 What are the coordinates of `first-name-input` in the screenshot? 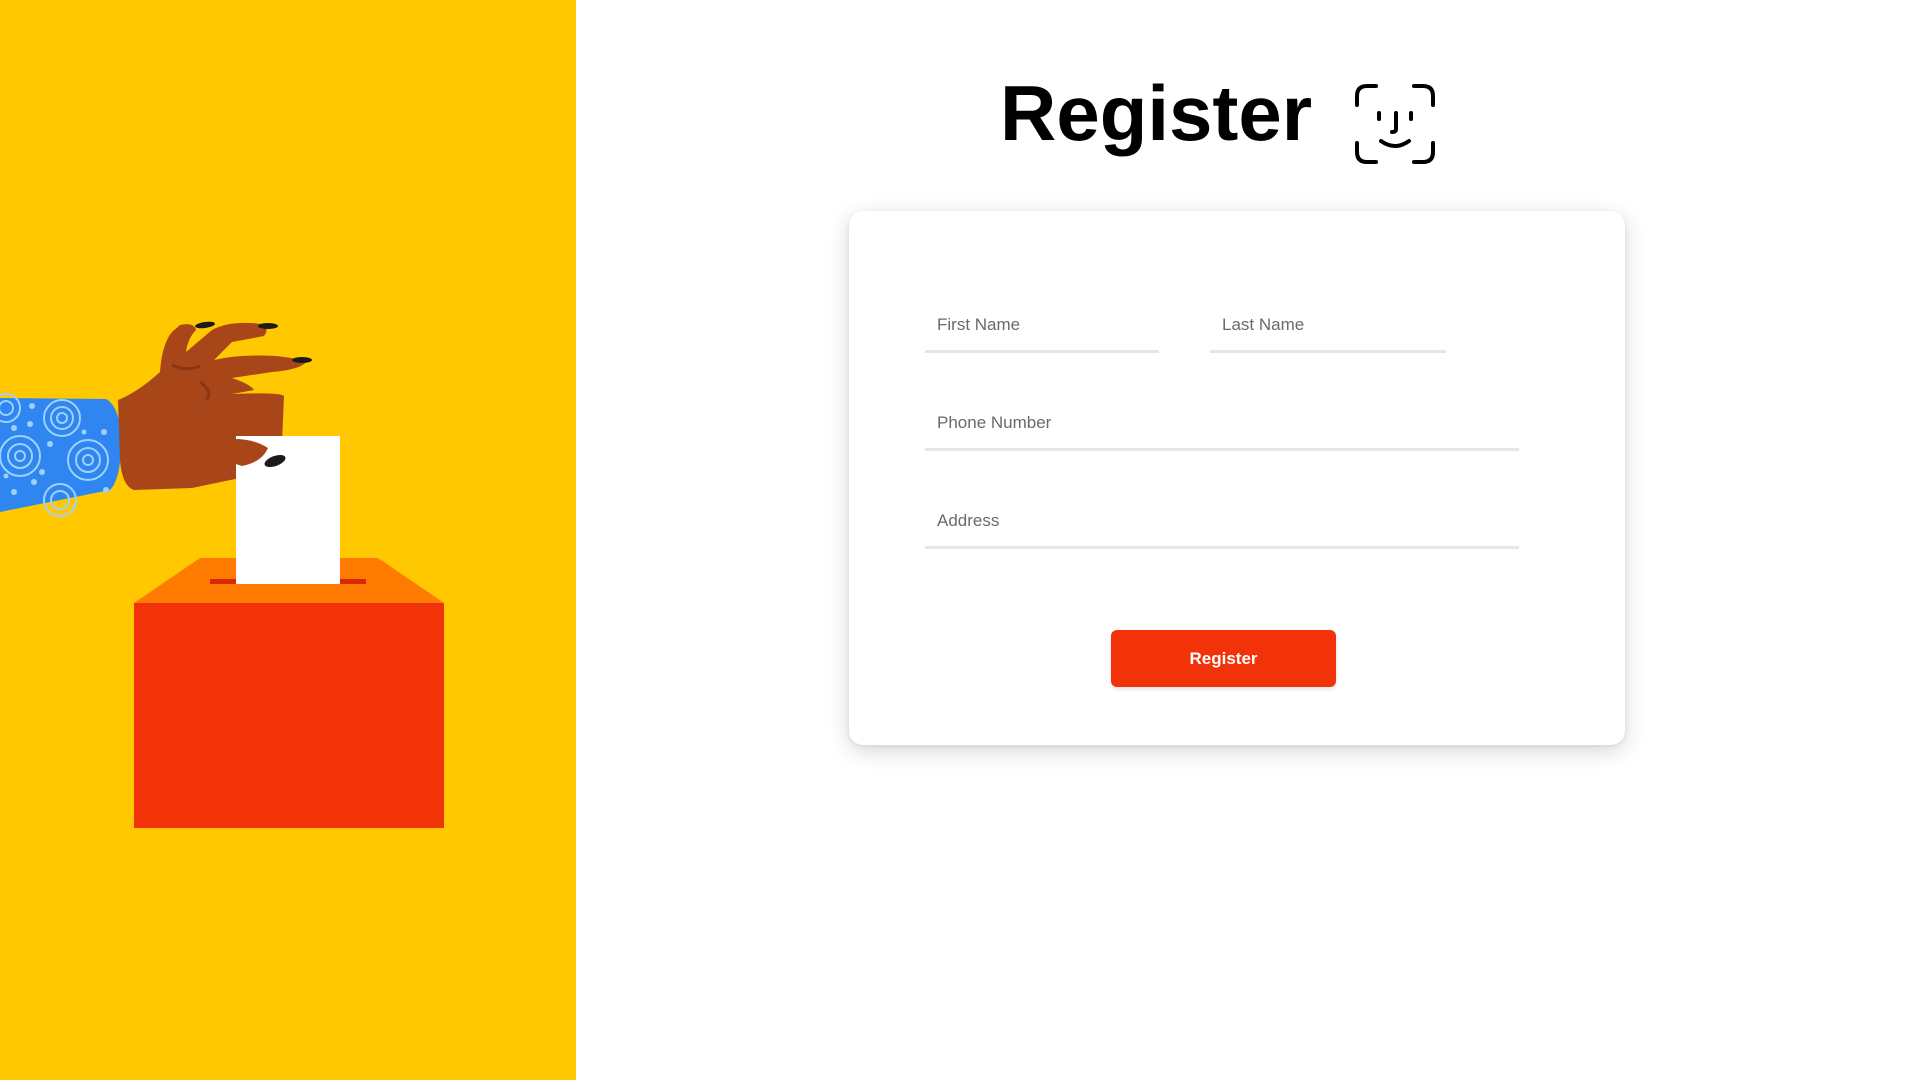 It's located at (1042, 324).